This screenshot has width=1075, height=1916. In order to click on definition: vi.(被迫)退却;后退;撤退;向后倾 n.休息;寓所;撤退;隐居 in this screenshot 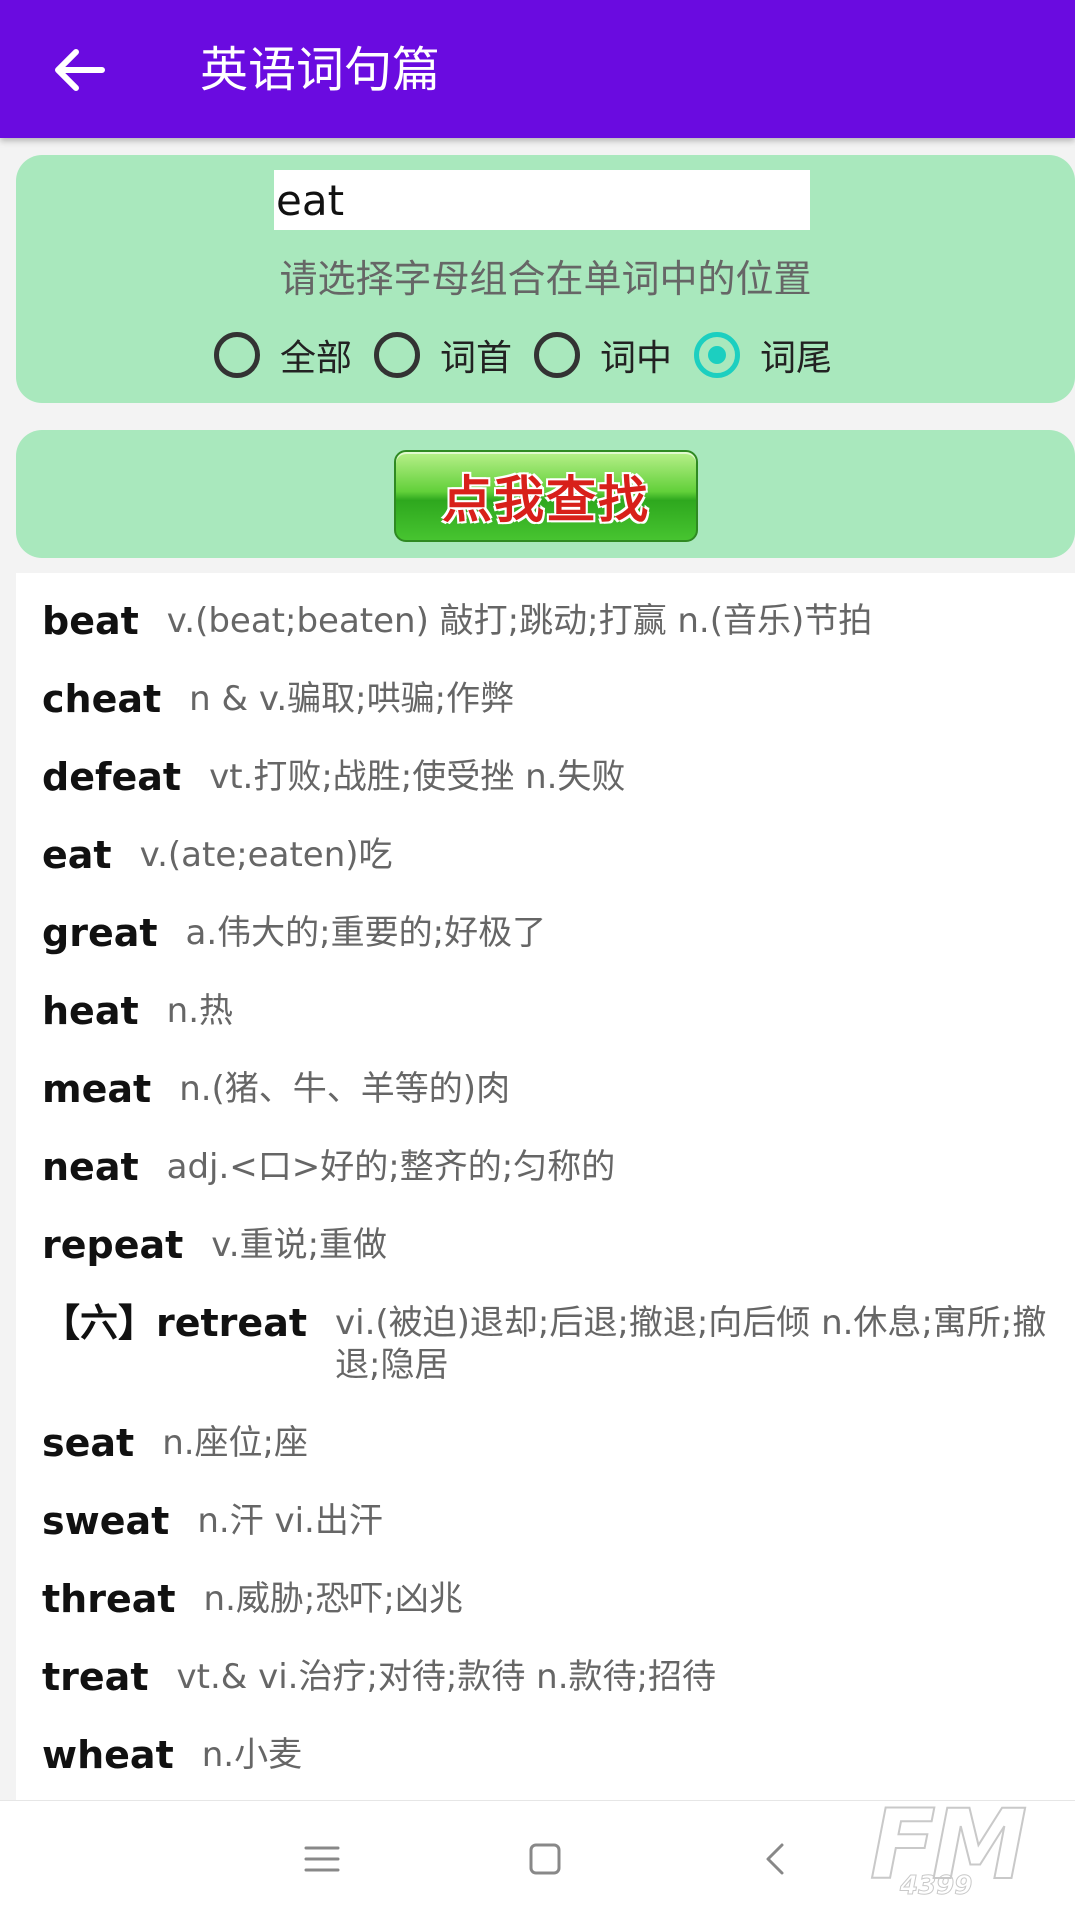, I will do `click(691, 1344)`.